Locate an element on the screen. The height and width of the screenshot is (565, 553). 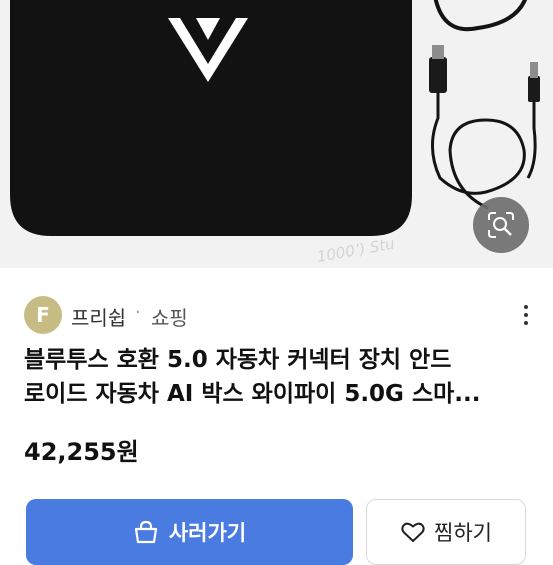
image-search-button is located at coordinates (501, 225).